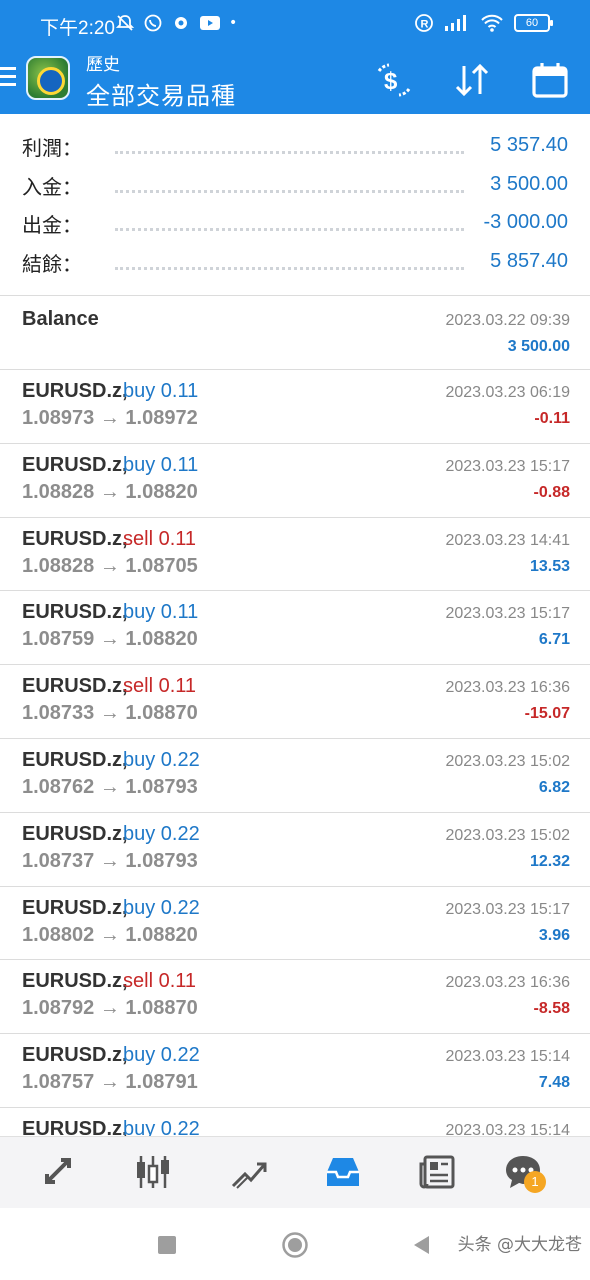 The width and height of the screenshot is (590, 1280). I want to click on system-navigation-bar: 头条 @大大龙苍, so click(295, 1244).